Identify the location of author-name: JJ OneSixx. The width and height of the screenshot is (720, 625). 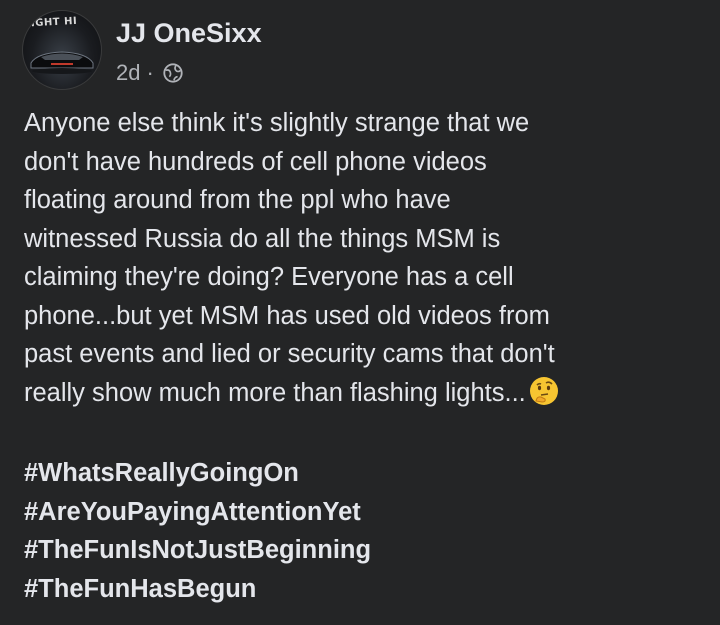
(189, 33).